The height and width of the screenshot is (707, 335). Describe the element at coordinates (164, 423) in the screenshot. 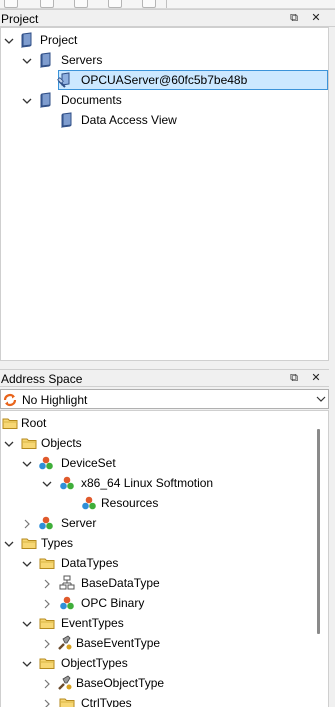

I see `tree-item: Root` at that location.